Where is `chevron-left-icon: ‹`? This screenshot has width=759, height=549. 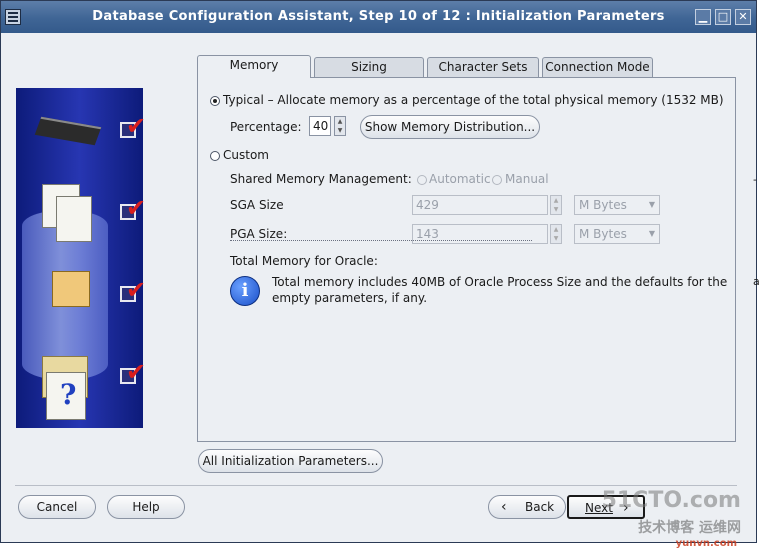 chevron-left-icon: ‹ is located at coordinates (504, 507).